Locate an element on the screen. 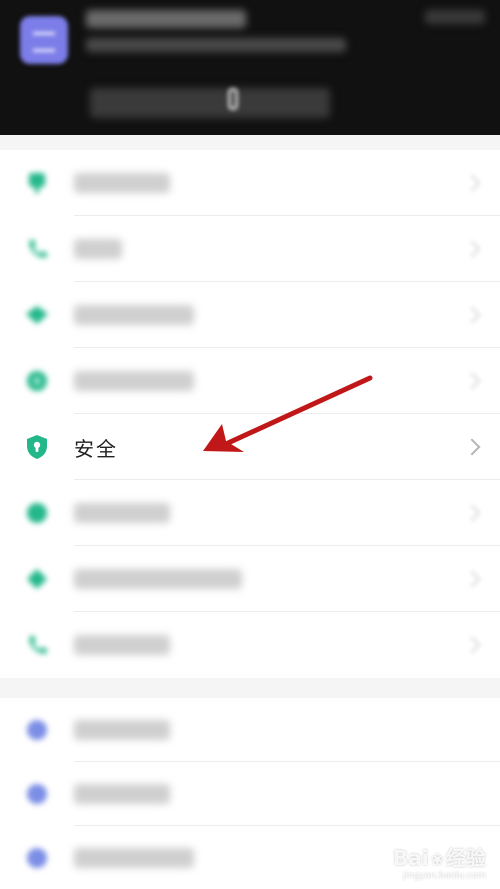 The height and width of the screenshot is (889, 500). shield-icon is located at coordinates (37, 447).